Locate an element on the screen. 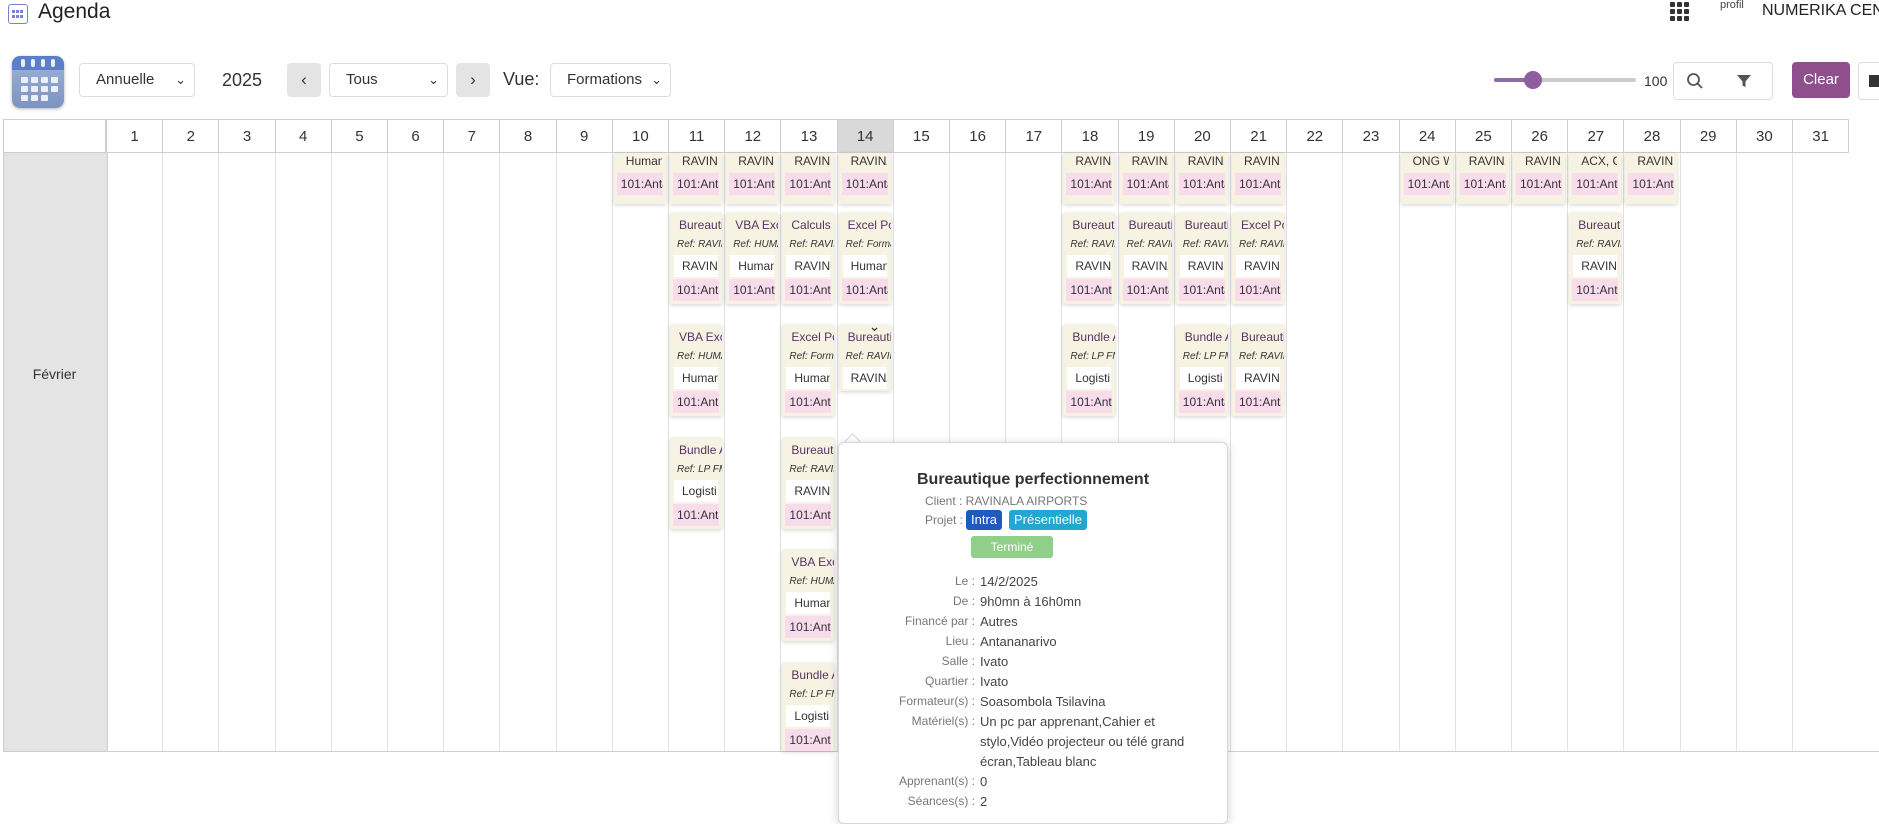 The width and height of the screenshot is (1879, 824). day-header-10: 10 is located at coordinates (640, 136).